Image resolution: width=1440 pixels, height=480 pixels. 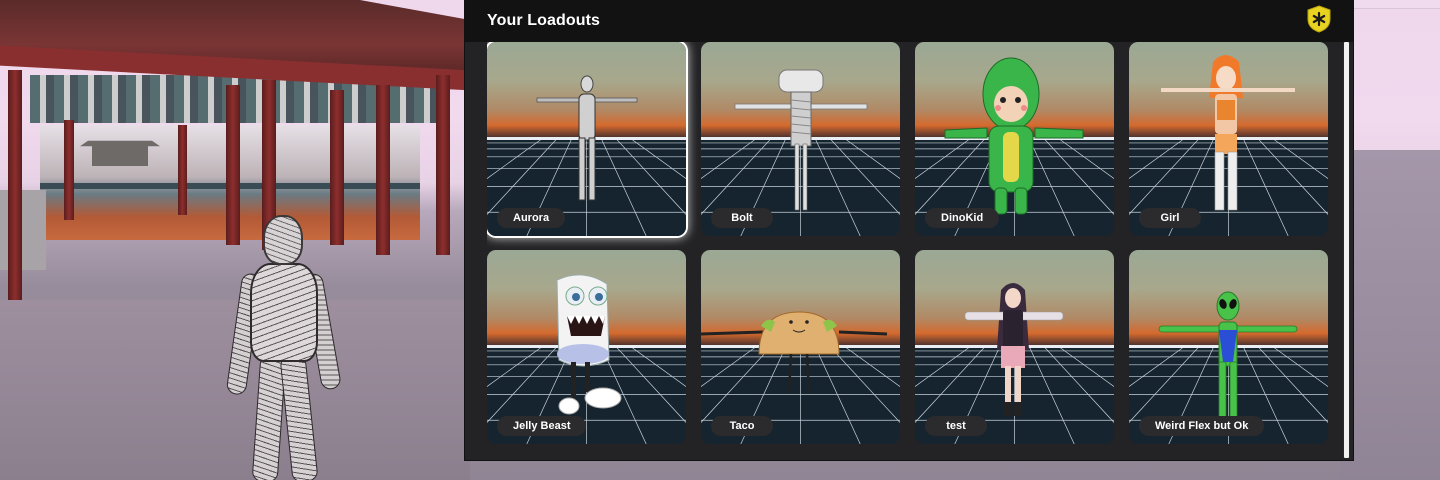 I want to click on loadout-name: Girl, so click(x=1170, y=218).